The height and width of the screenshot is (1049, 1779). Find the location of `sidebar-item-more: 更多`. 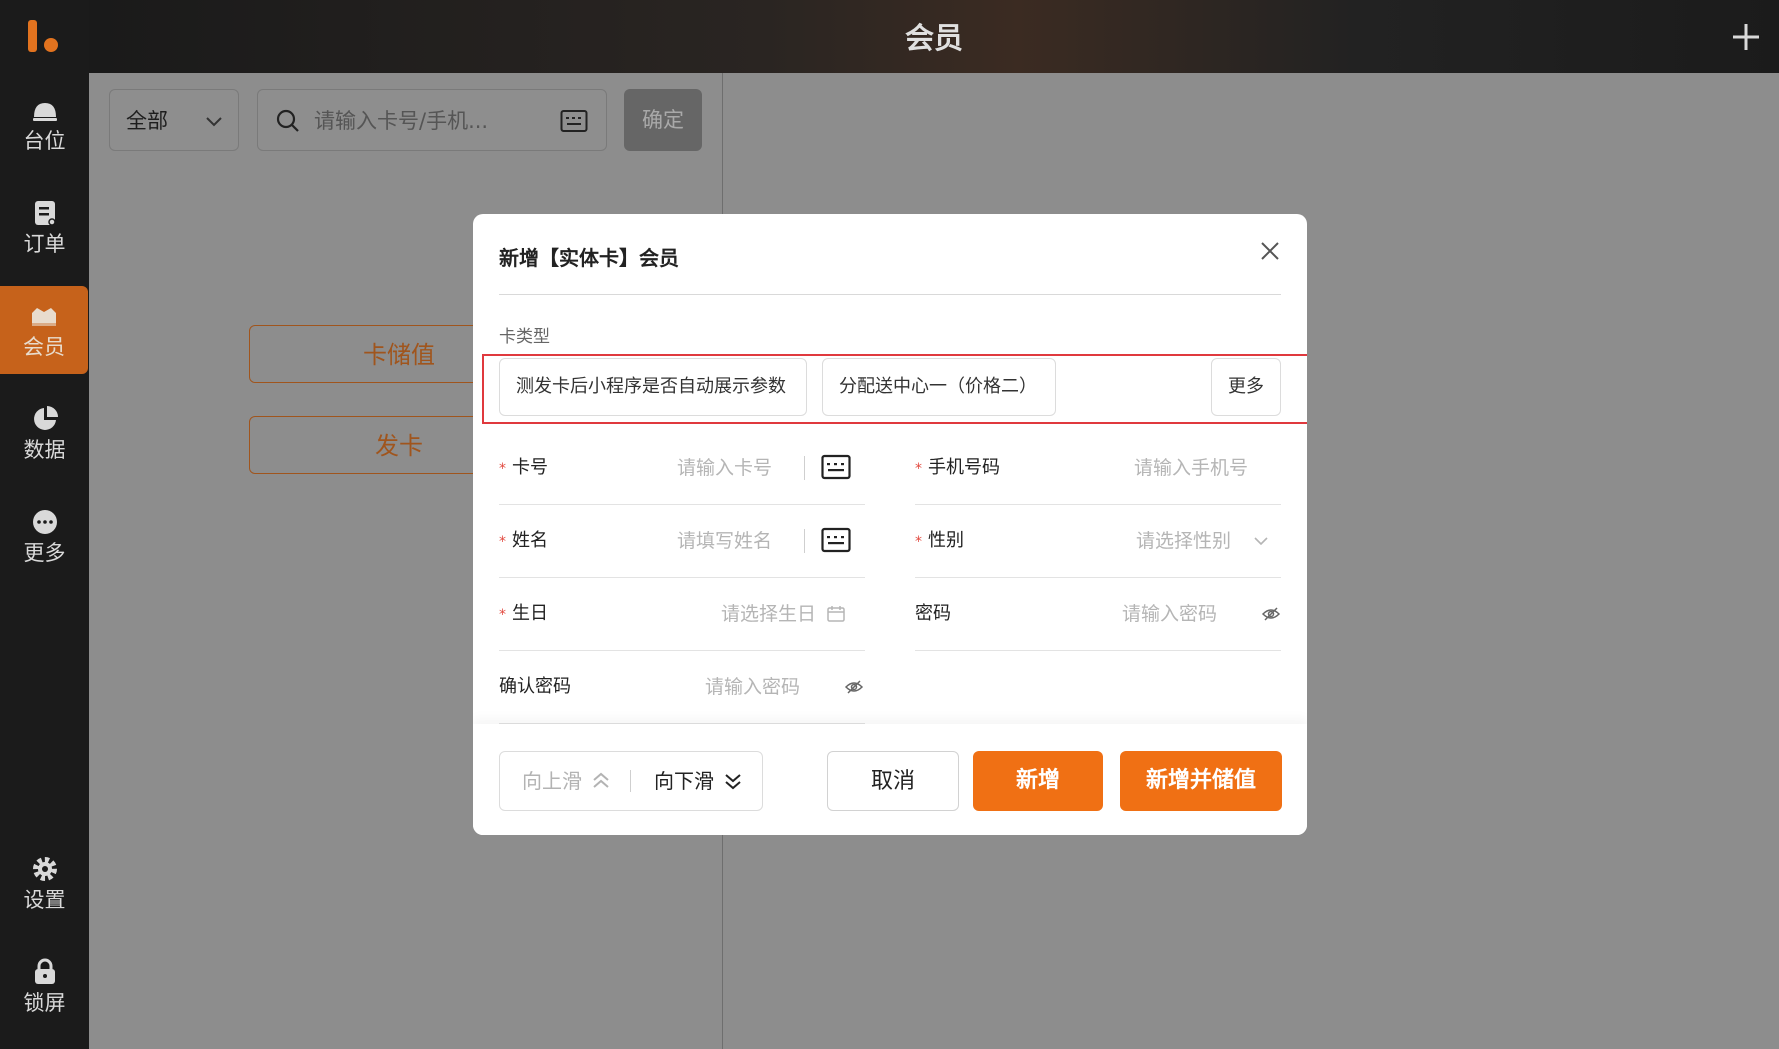

sidebar-item-more: 更多 is located at coordinates (44, 536).